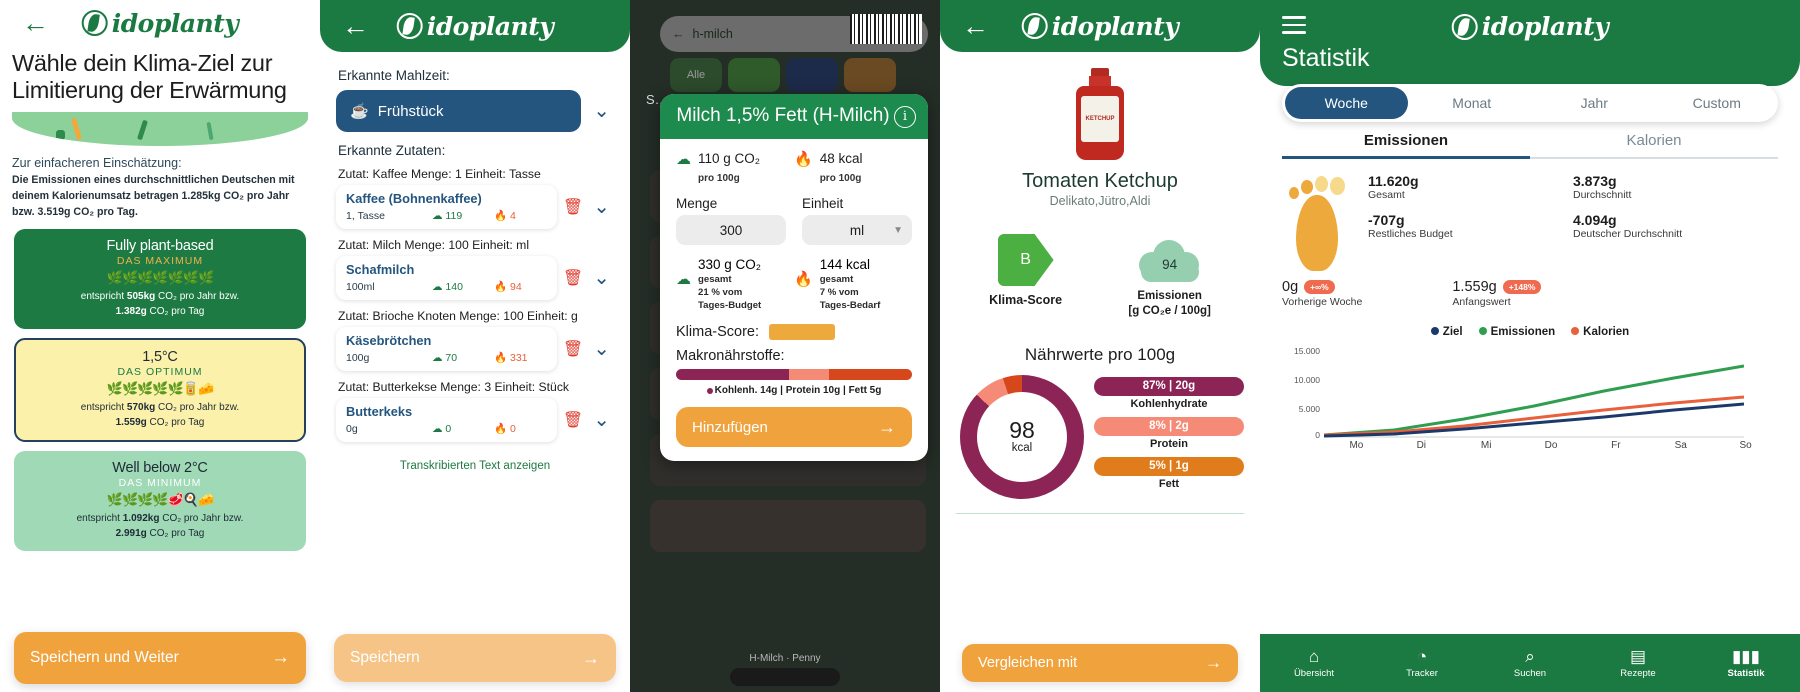 The image size is (1800, 692). I want to click on macro-segment-protein, so click(809, 375).